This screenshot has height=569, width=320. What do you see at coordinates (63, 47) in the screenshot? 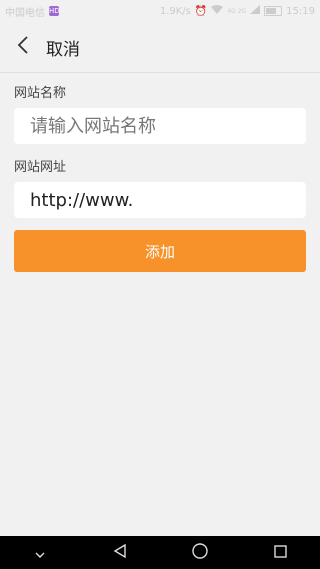
I see `cancel-title: 取消` at bounding box center [63, 47].